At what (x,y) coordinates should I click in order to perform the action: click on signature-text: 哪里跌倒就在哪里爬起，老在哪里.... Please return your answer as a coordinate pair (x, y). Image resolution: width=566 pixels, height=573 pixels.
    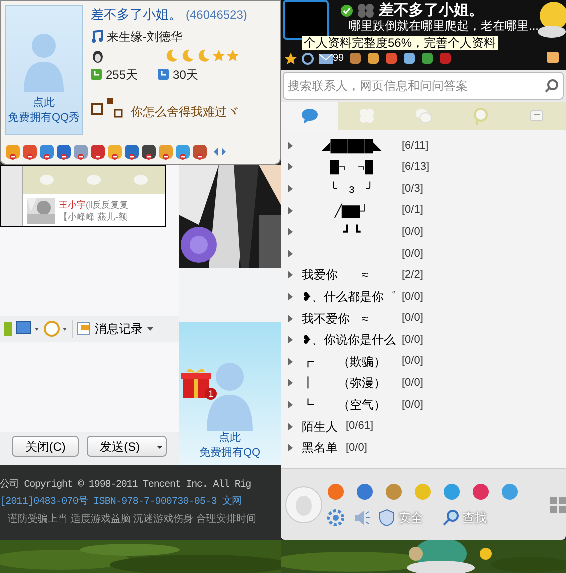
    Looking at the image, I should click on (440, 26).